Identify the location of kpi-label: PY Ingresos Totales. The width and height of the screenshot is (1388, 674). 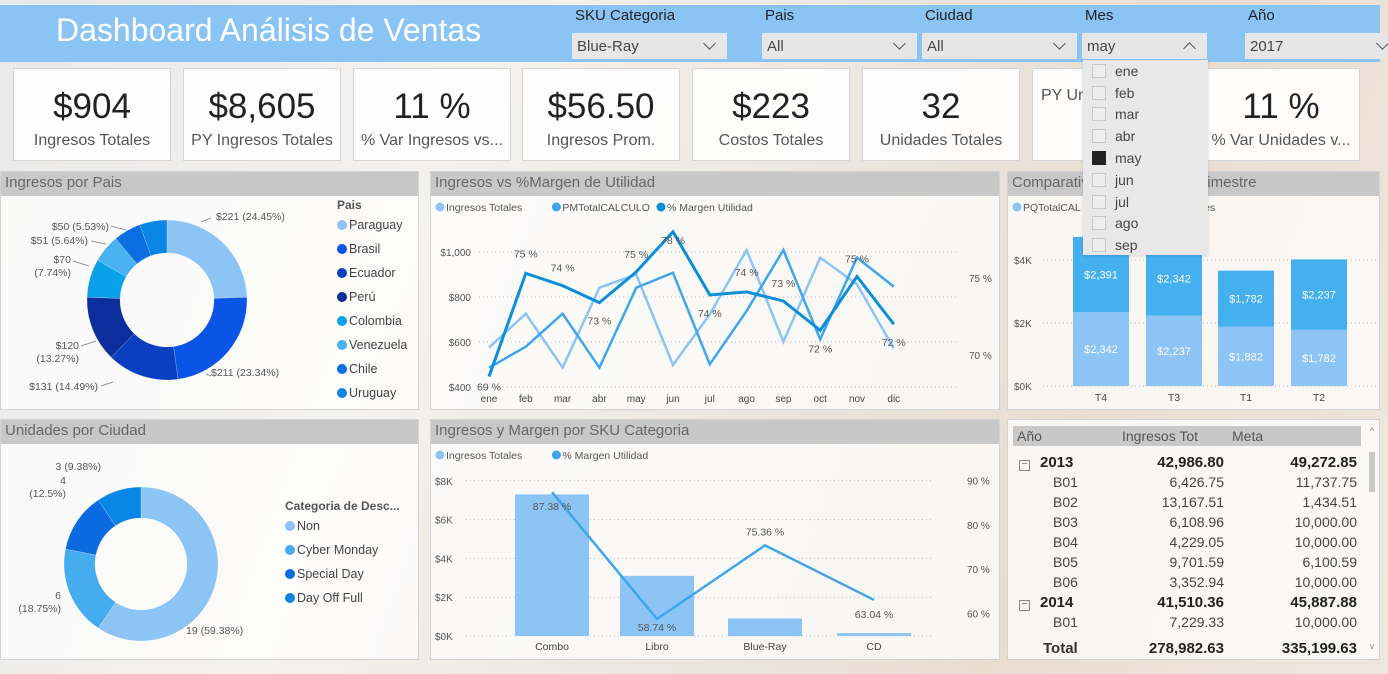
(262, 140).